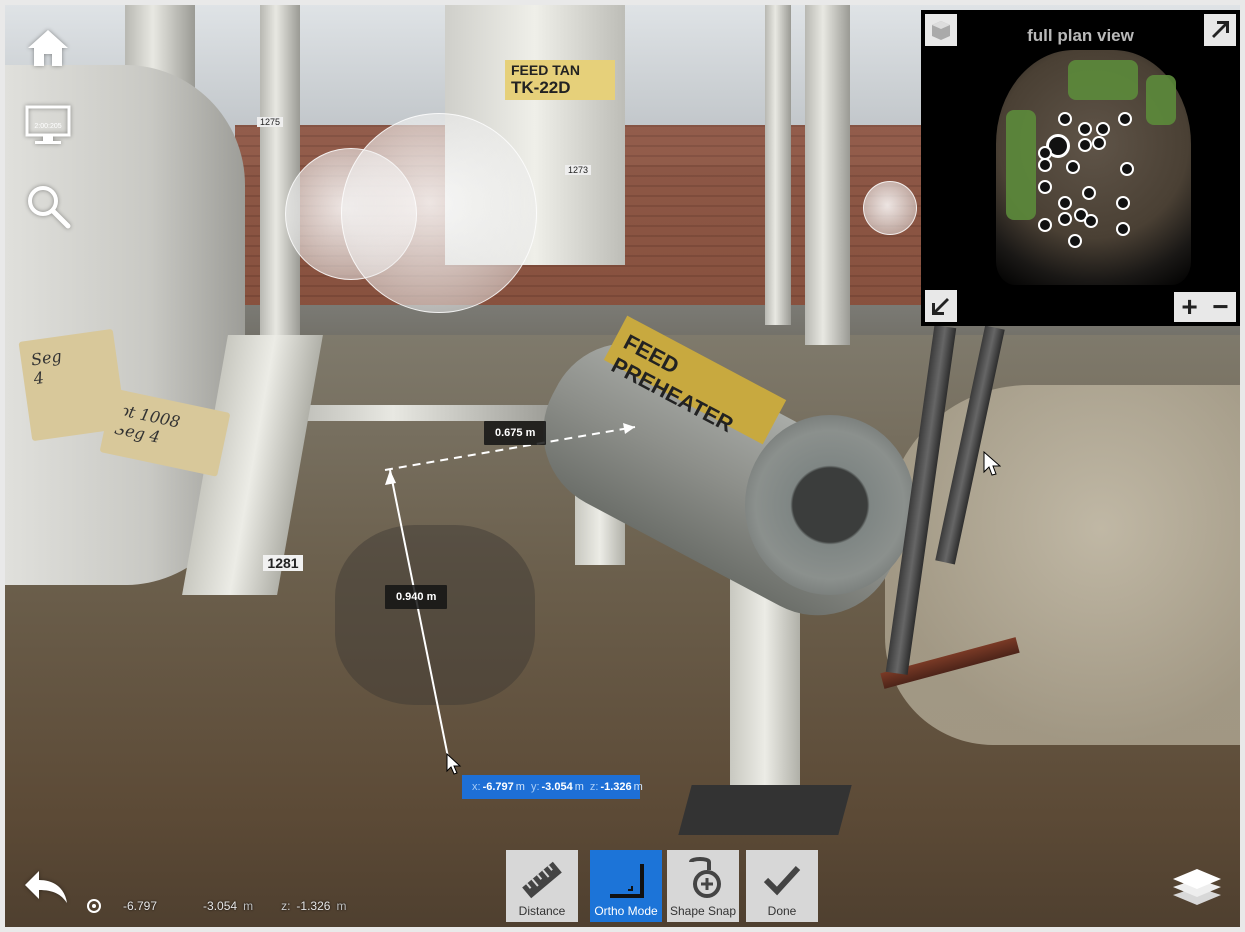 This screenshot has height=932, width=1245. I want to click on heater-flange, so click(830, 505).